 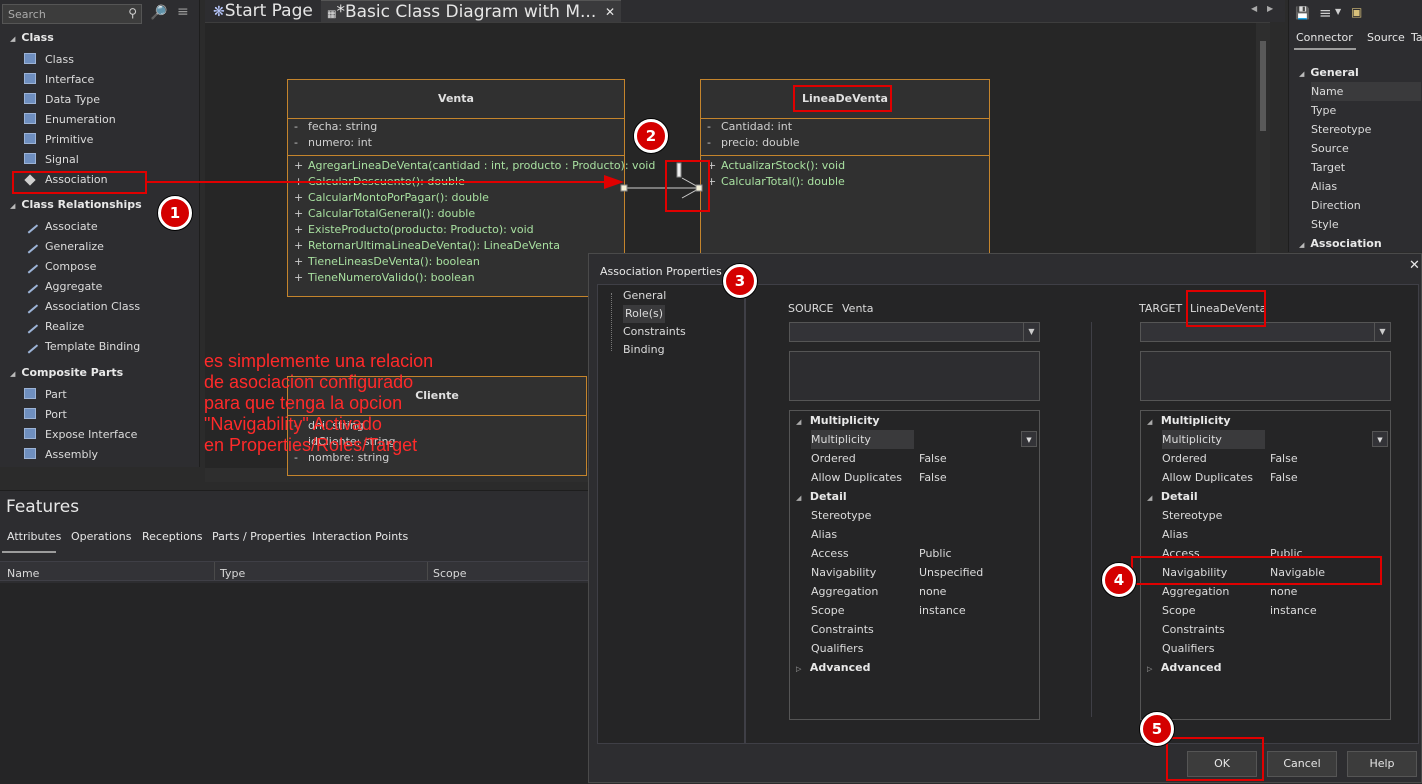 What do you see at coordinates (31, 37) in the screenshot?
I see `toolbox-section-header: Class` at bounding box center [31, 37].